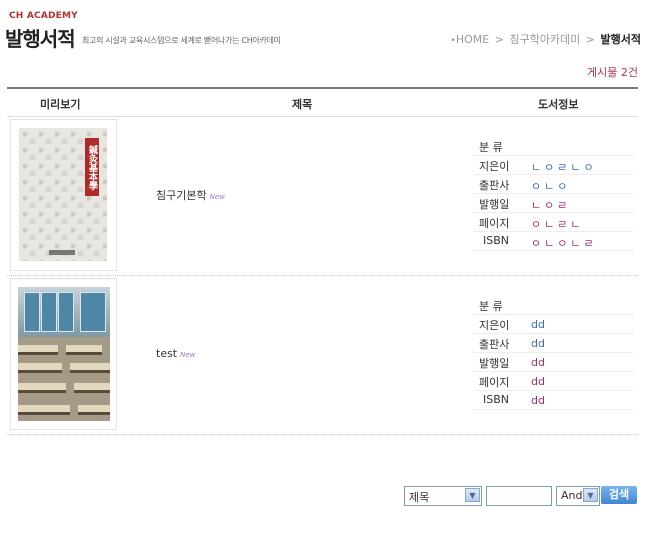  I want to click on info-value: ㄴㅇㄹㄴㅇ, so click(564, 167).